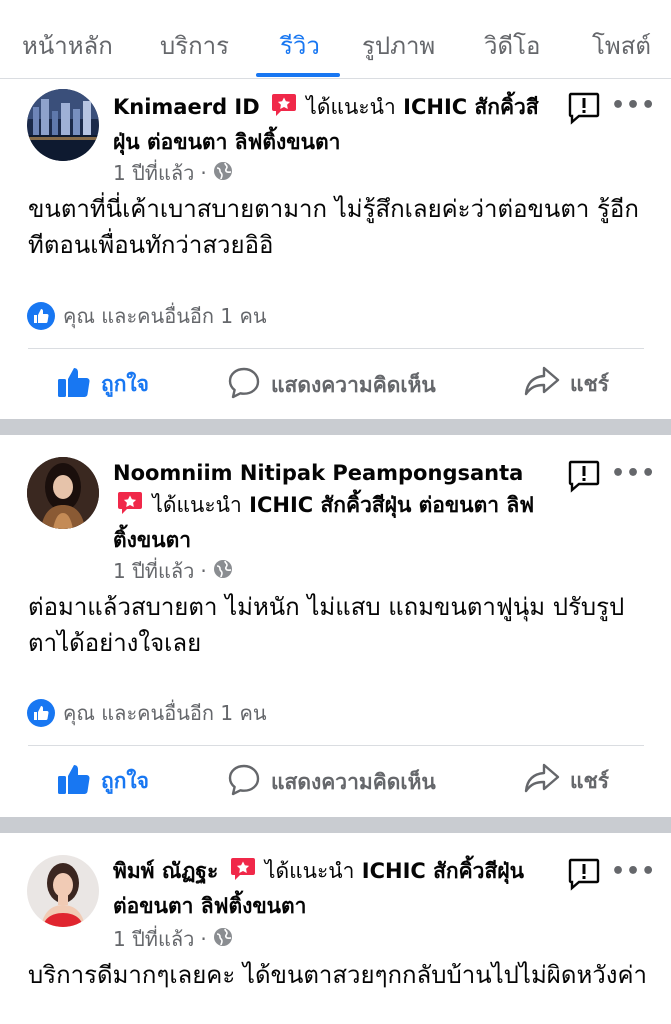 The width and height of the screenshot is (671, 1024). I want to click on tab-services: บริการ, so click(194, 45).